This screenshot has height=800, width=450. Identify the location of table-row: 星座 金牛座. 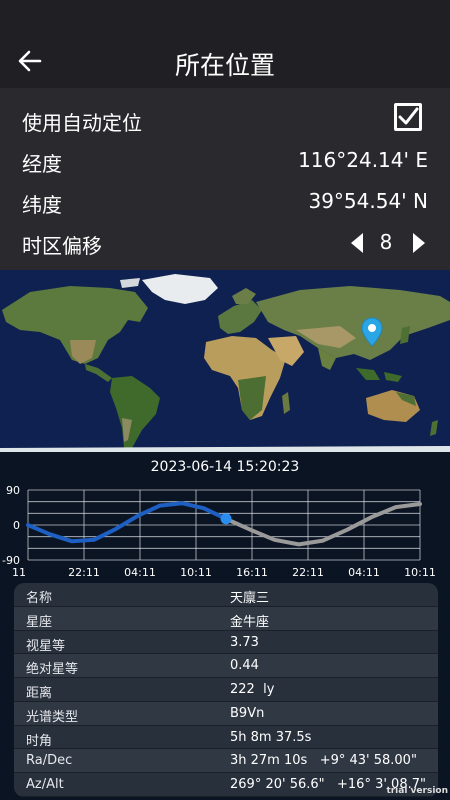
(226, 618).